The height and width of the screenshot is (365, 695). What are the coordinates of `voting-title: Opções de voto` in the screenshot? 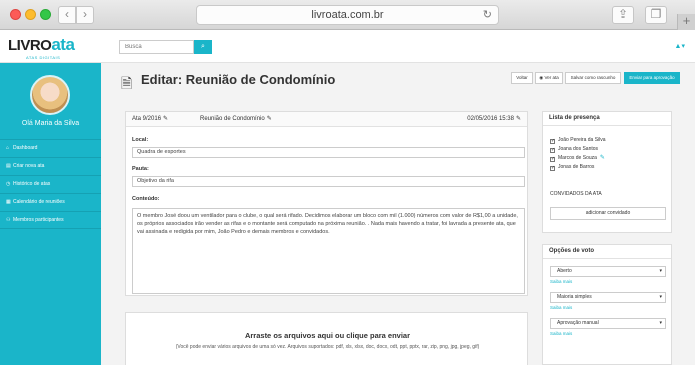 It's located at (607, 252).